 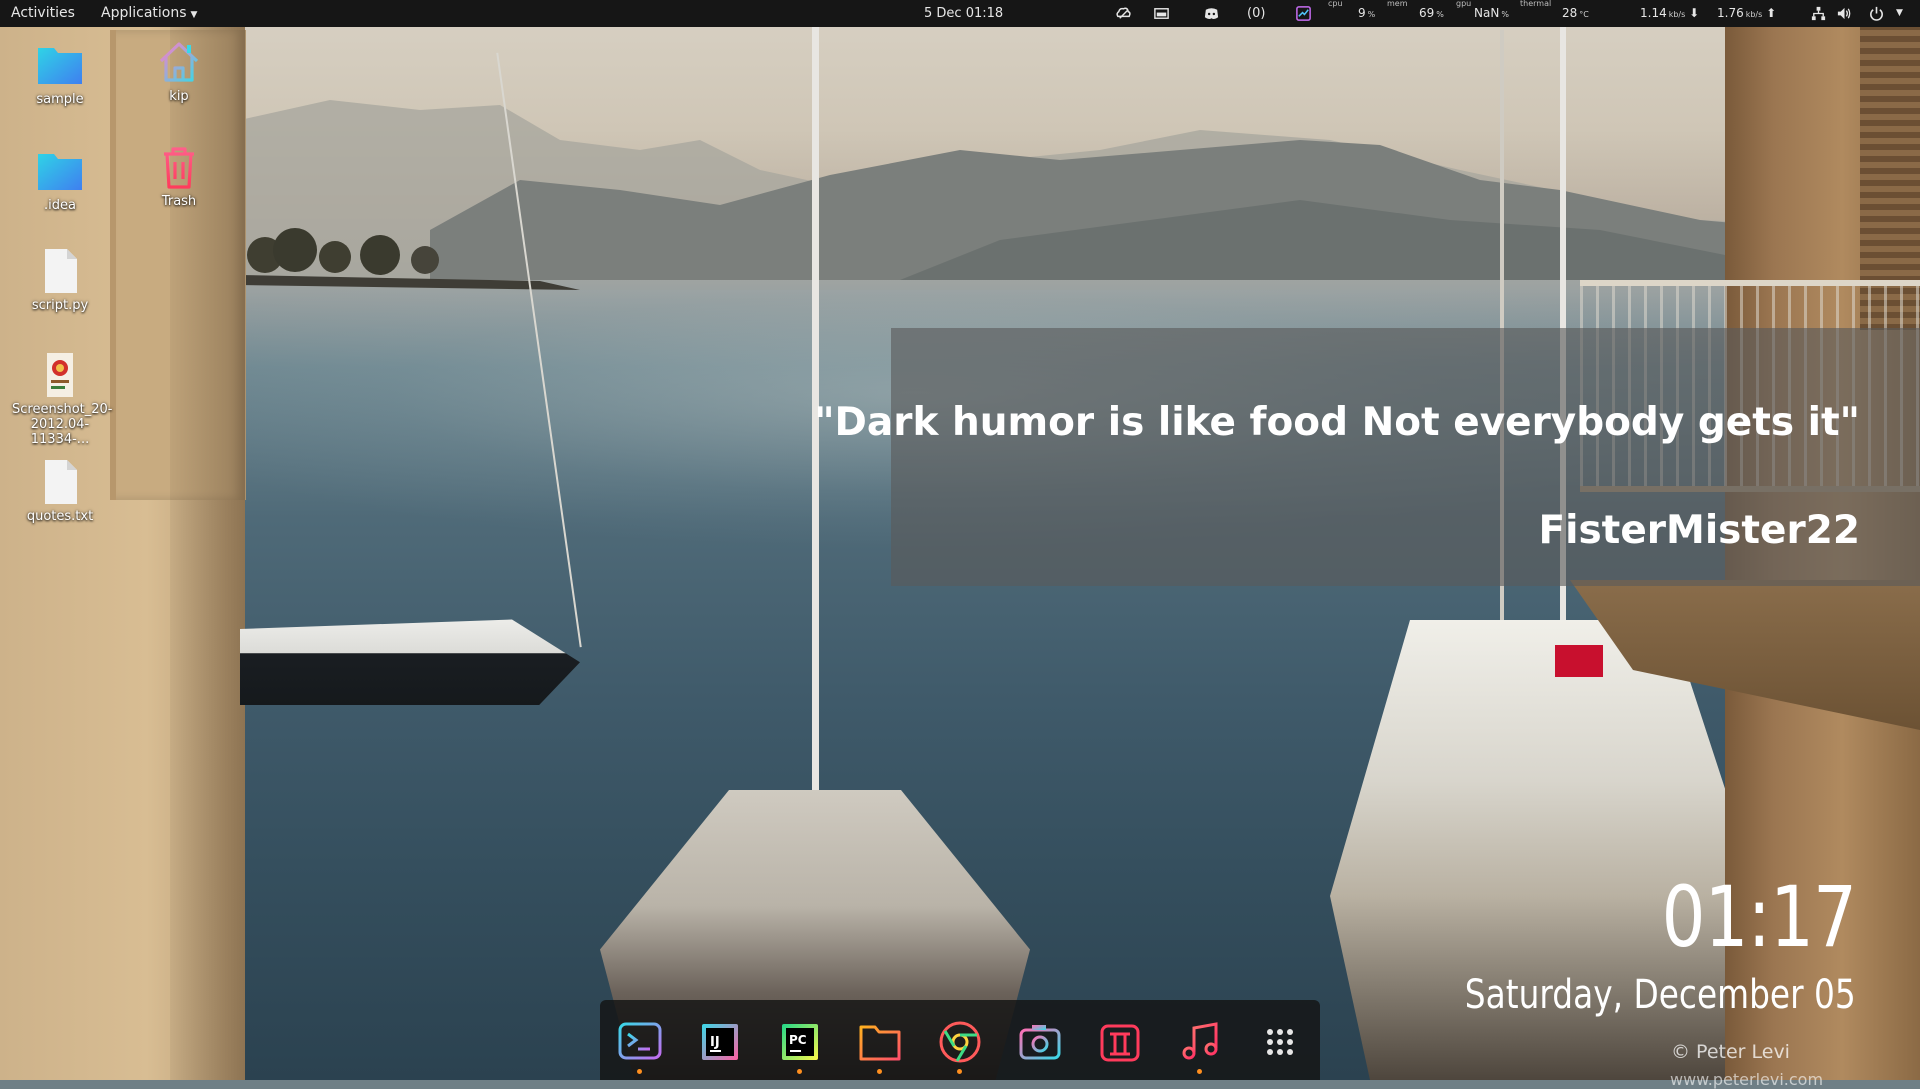 What do you see at coordinates (60, 375) in the screenshot?
I see `image-file-icon` at bounding box center [60, 375].